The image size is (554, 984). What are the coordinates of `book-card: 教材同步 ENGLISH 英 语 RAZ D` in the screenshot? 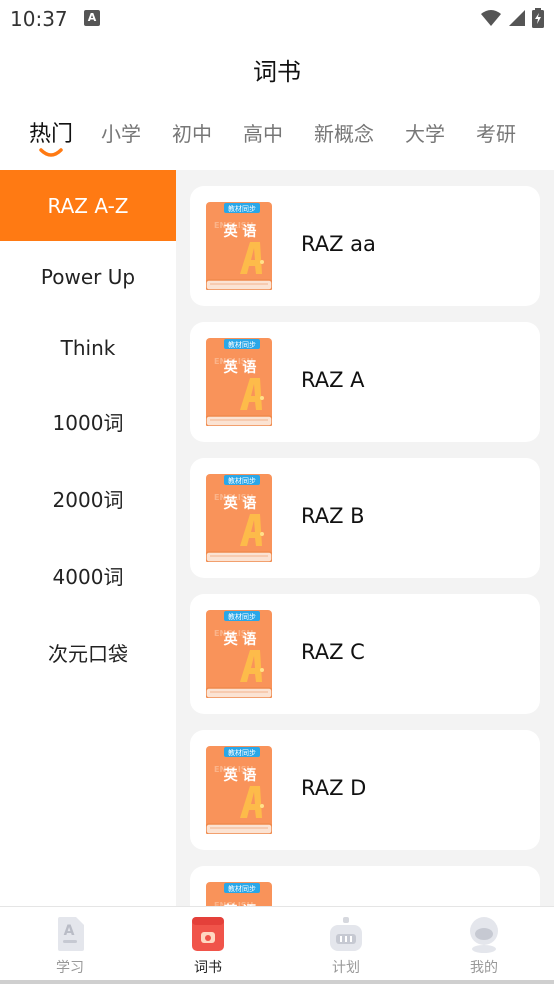 It's located at (365, 790).